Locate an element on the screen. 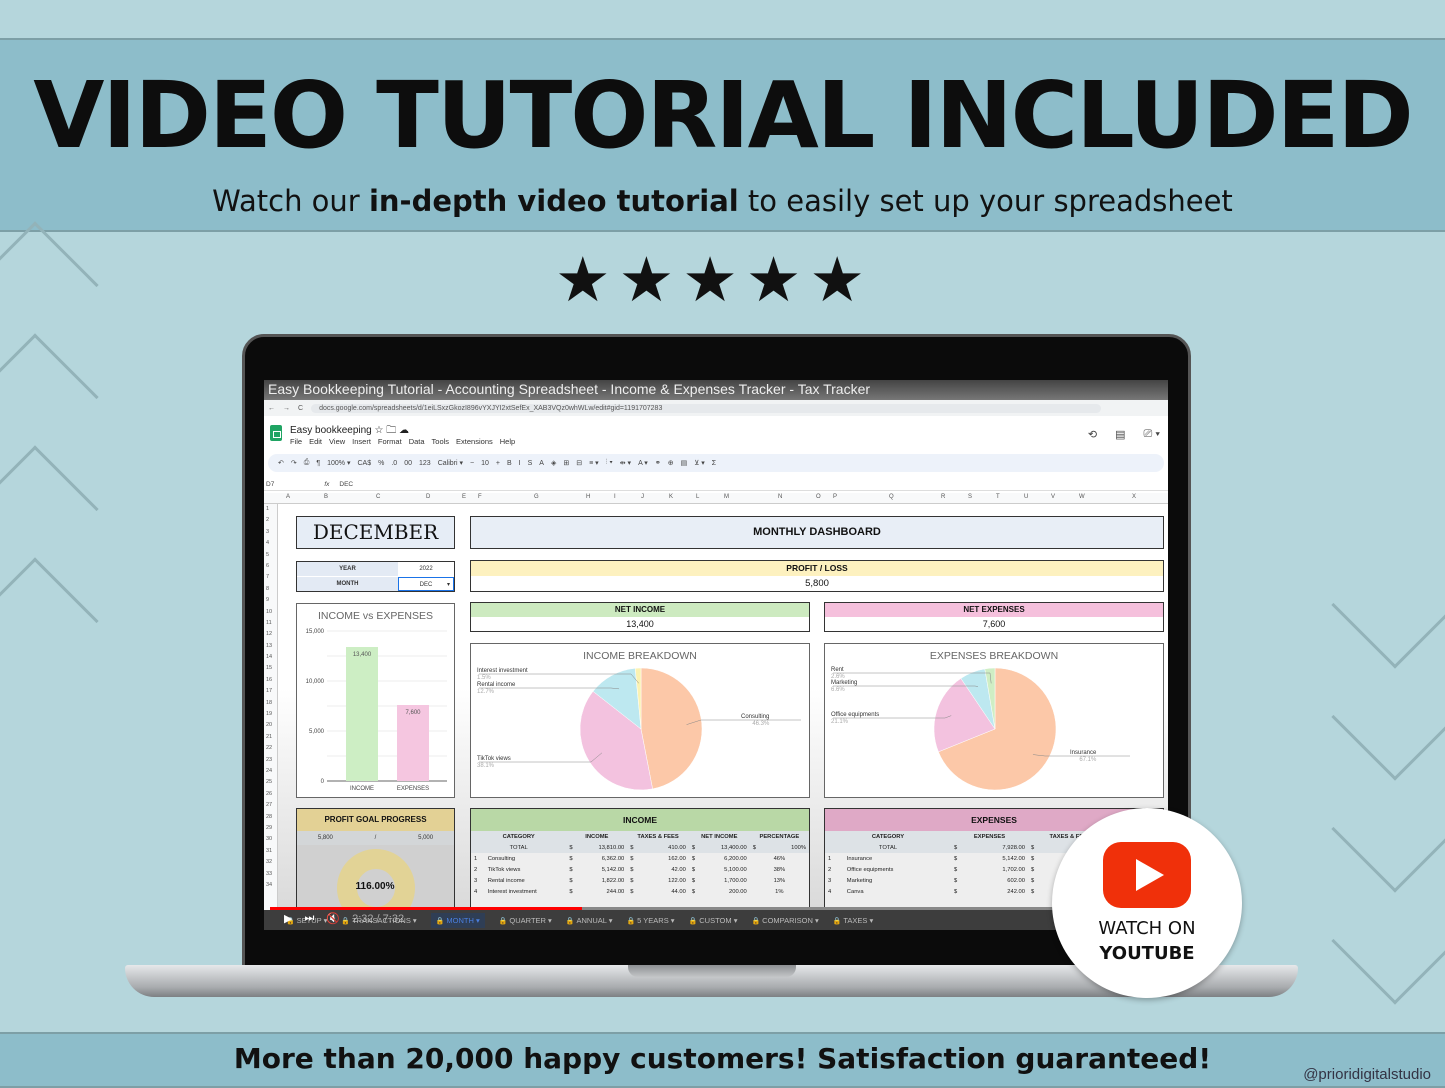 This screenshot has height=1088, width=1445. menu-help: Help is located at coordinates (507, 441).